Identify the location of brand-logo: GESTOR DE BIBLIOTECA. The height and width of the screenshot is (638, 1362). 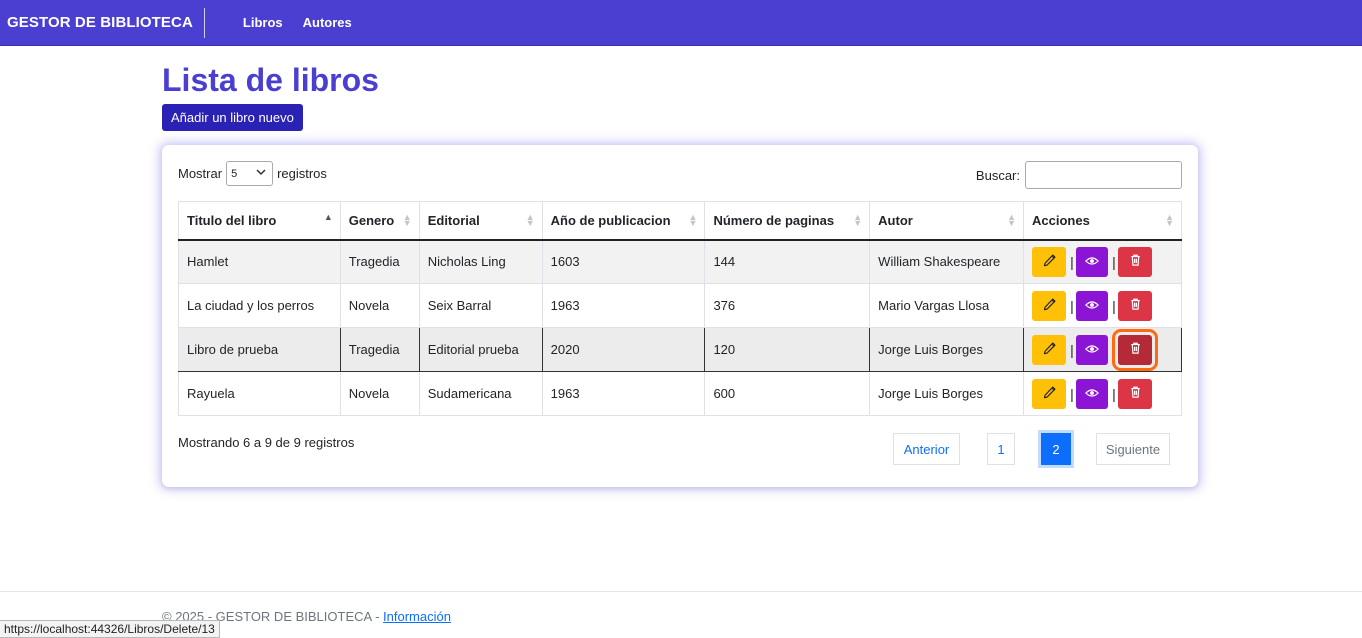
(102, 22).